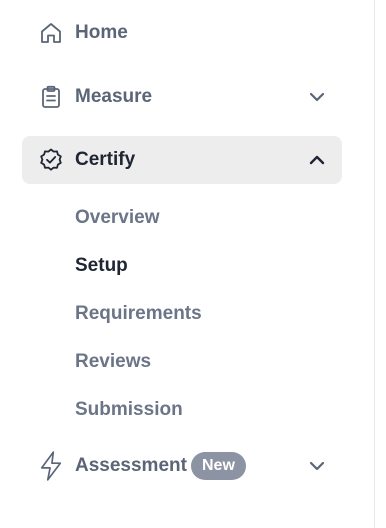 This screenshot has height=528, width=386. I want to click on subnav-item-requirements: Requirements, so click(138, 314).